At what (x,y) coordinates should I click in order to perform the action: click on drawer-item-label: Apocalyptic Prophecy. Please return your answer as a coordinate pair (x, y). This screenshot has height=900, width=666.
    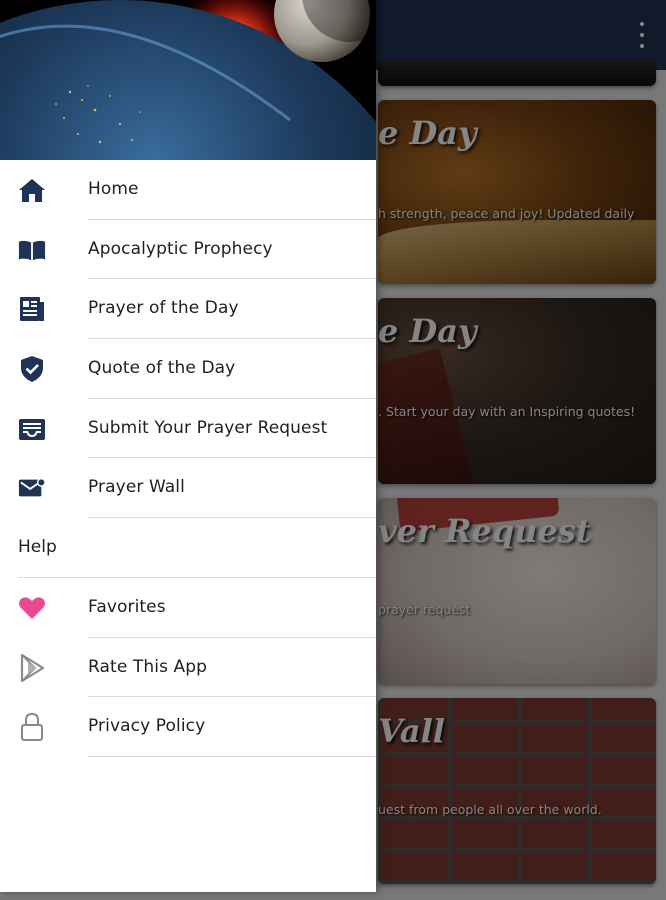
    Looking at the image, I should click on (180, 248).